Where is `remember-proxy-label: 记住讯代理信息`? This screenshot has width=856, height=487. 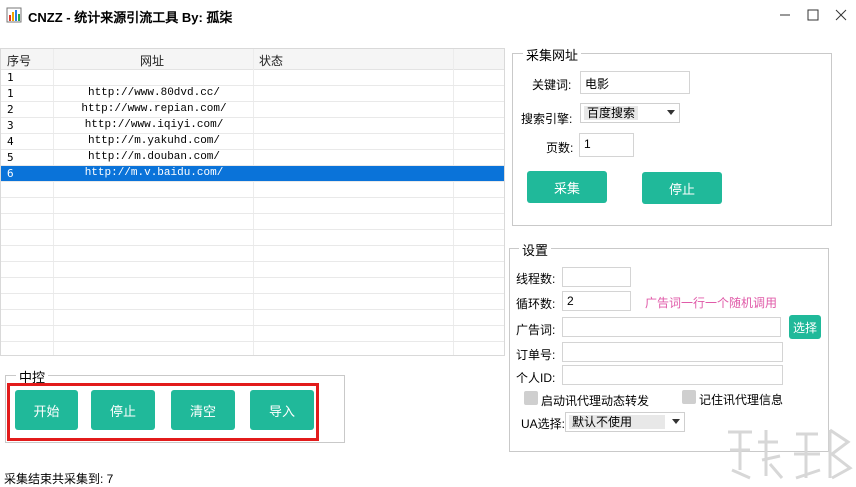
remember-proxy-label: 记住讯代理信息 is located at coordinates (741, 400).